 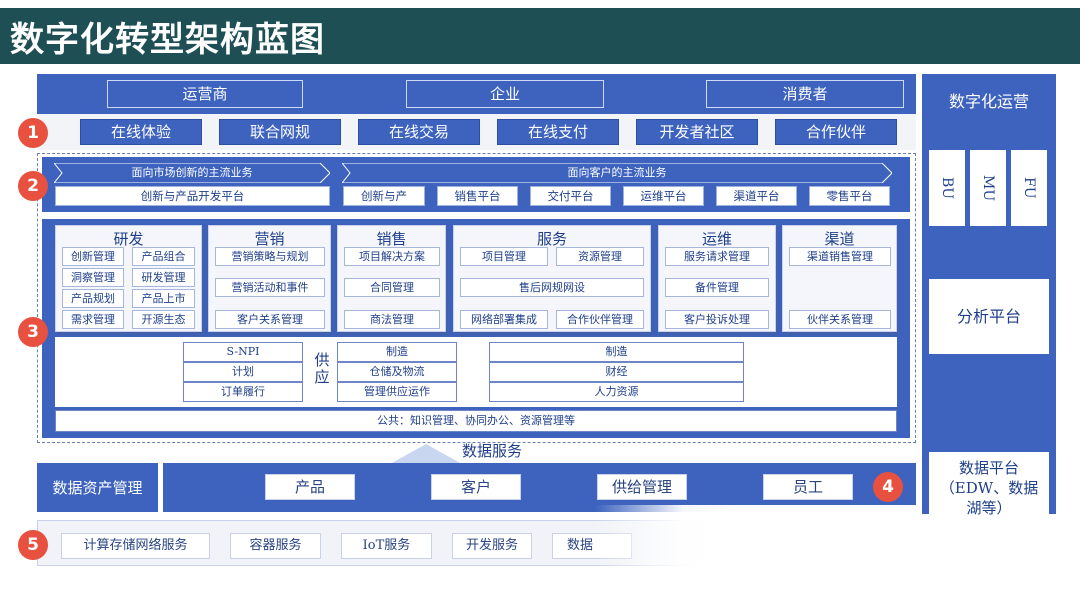 What do you see at coordinates (805, 94) in the screenshot?
I see `consumer-label: 消费者` at bounding box center [805, 94].